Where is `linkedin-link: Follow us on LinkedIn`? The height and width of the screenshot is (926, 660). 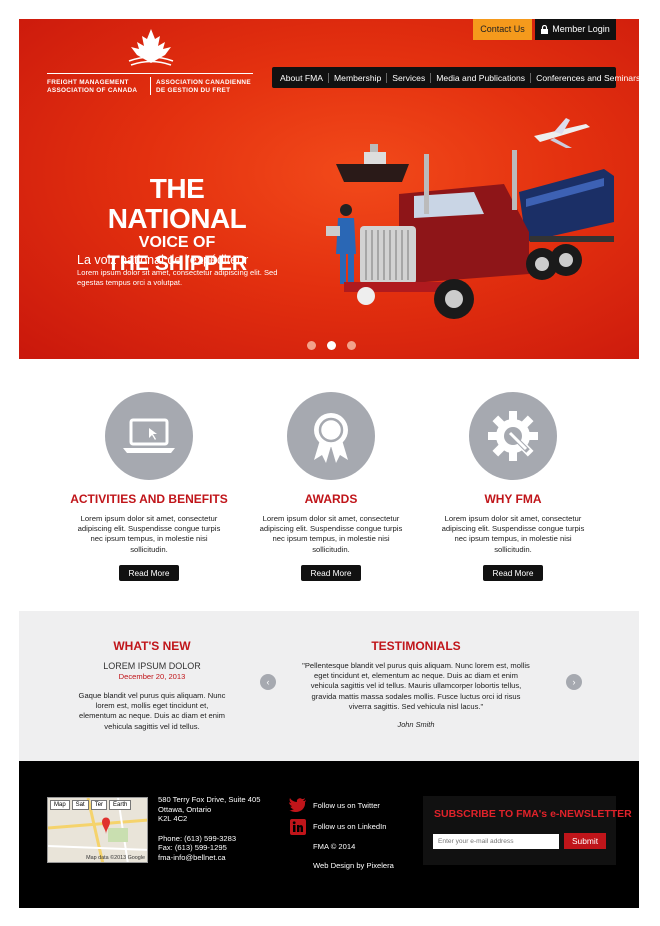 linkedin-link: Follow us on LinkedIn is located at coordinates (341, 826).